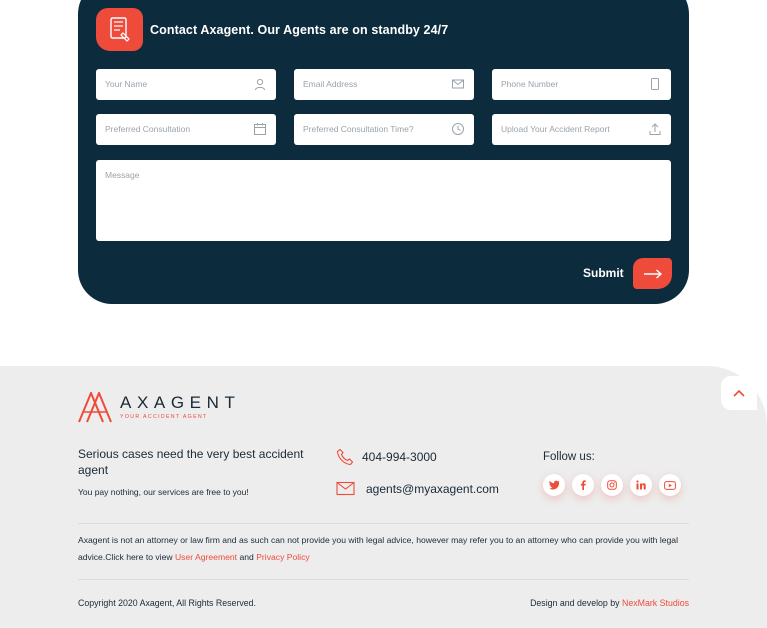 The image size is (767, 628). Describe the element at coordinates (345, 488) in the screenshot. I see `mail-icon` at that location.